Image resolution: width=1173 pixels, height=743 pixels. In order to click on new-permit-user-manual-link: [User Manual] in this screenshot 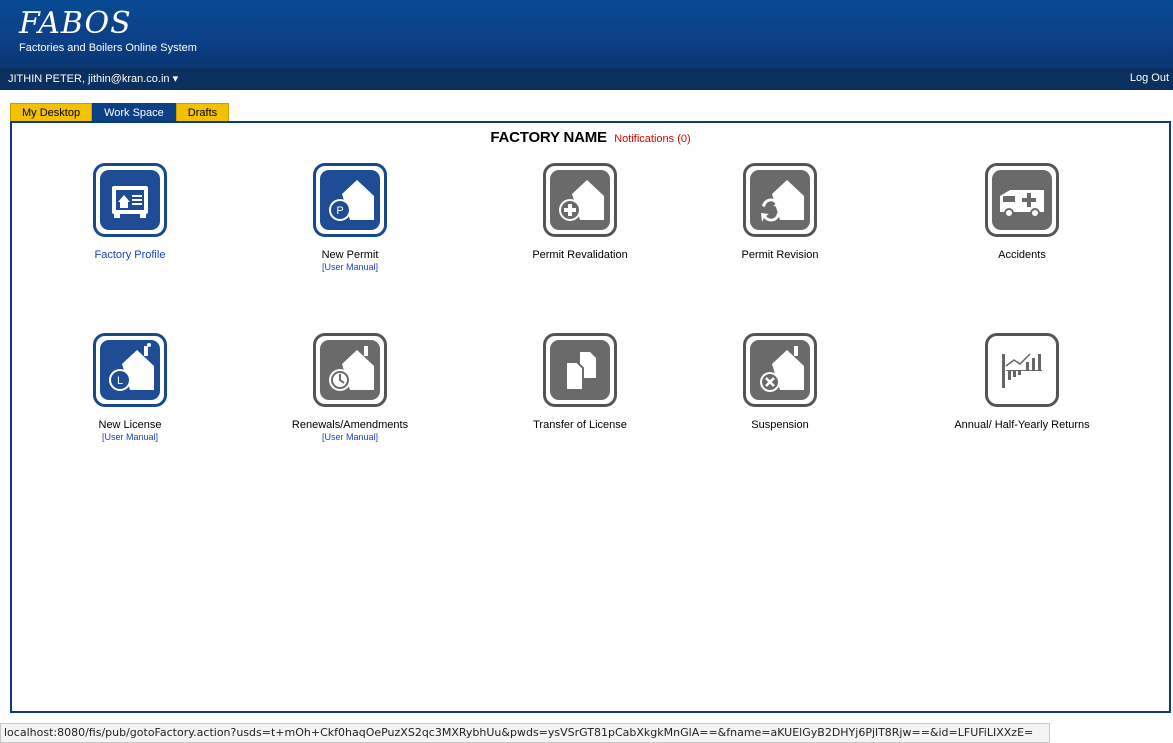, I will do `click(350, 267)`.